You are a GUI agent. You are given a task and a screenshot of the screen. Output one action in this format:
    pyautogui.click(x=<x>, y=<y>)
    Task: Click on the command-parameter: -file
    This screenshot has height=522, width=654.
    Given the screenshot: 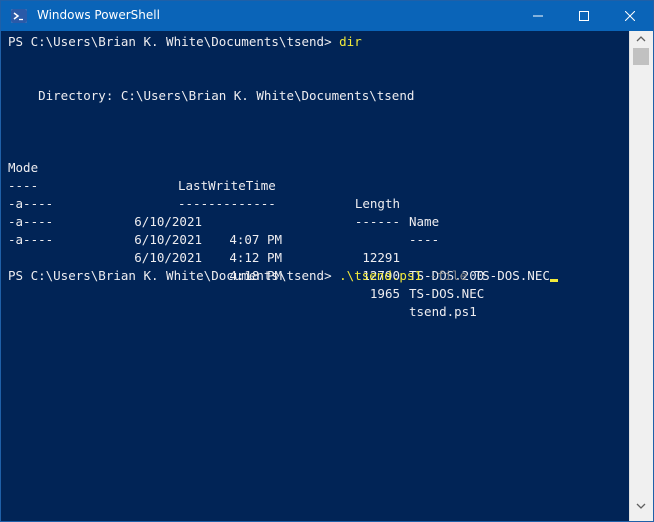 What is the action you would take?
    pyautogui.click(x=444, y=275)
    